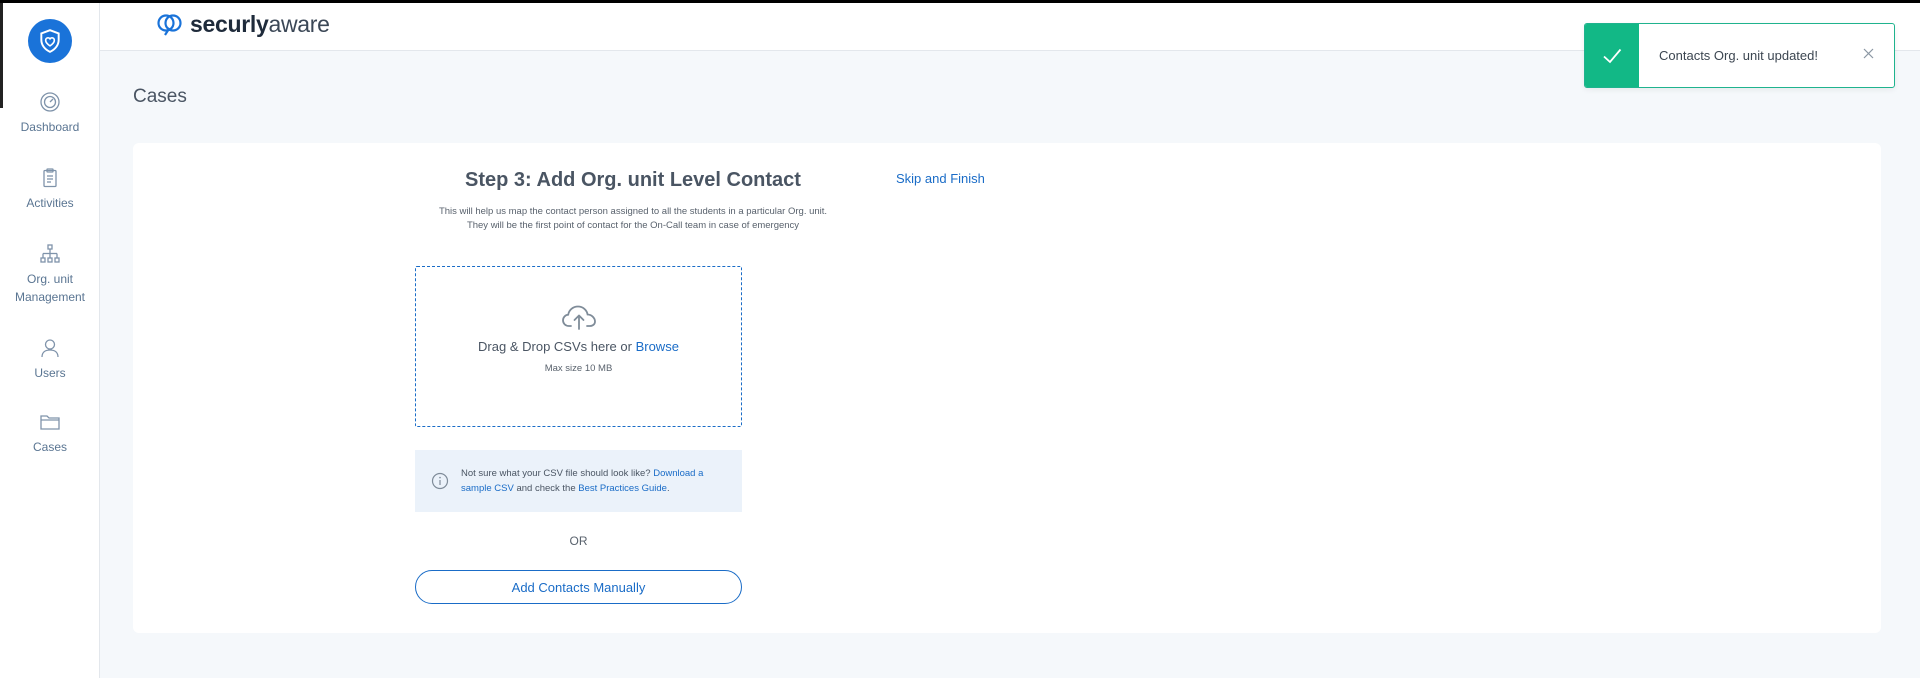  What do you see at coordinates (668, 488) in the screenshot?
I see `help-text-part: .` at bounding box center [668, 488].